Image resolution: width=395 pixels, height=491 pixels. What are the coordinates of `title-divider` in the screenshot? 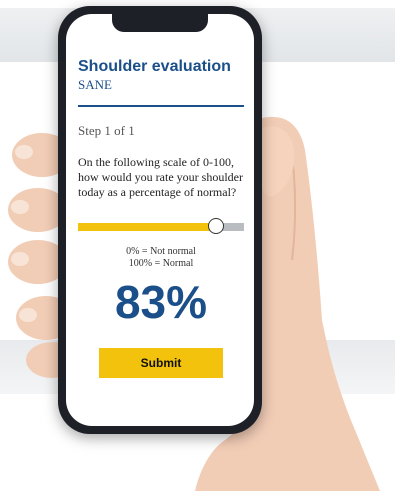 It's located at (161, 106).